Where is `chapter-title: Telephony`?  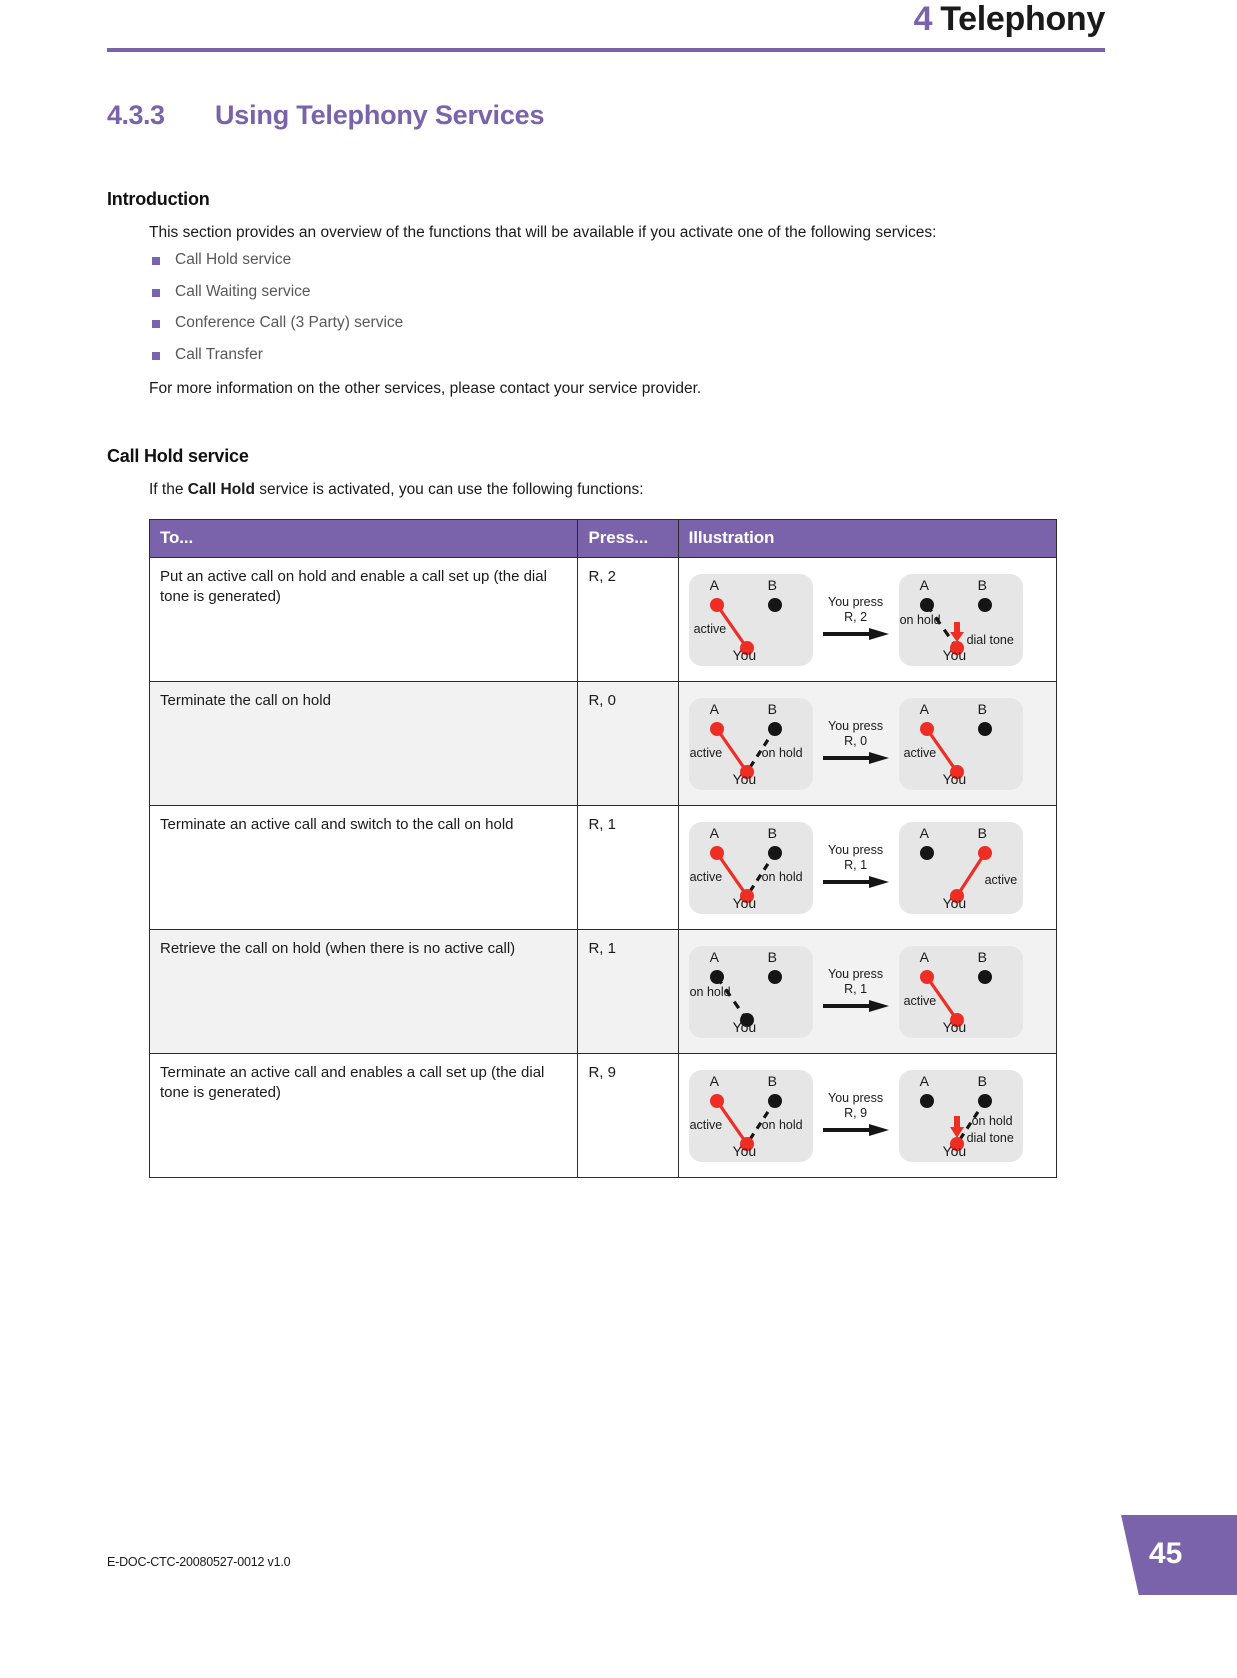 chapter-title: Telephony is located at coordinates (1022, 19).